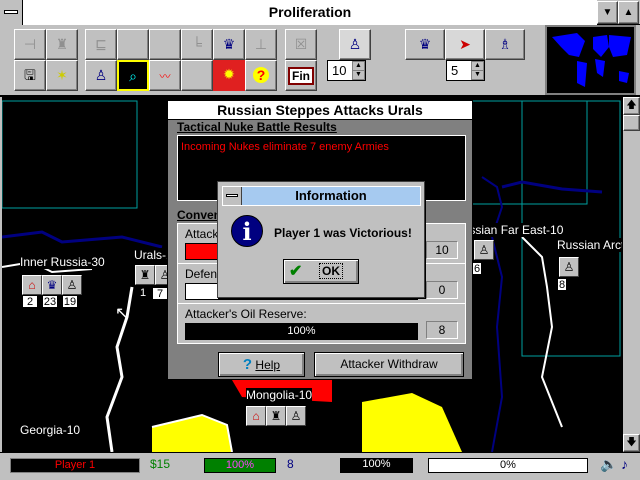  I want to click on save-disk-icon: 🖫, so click(30, 75).